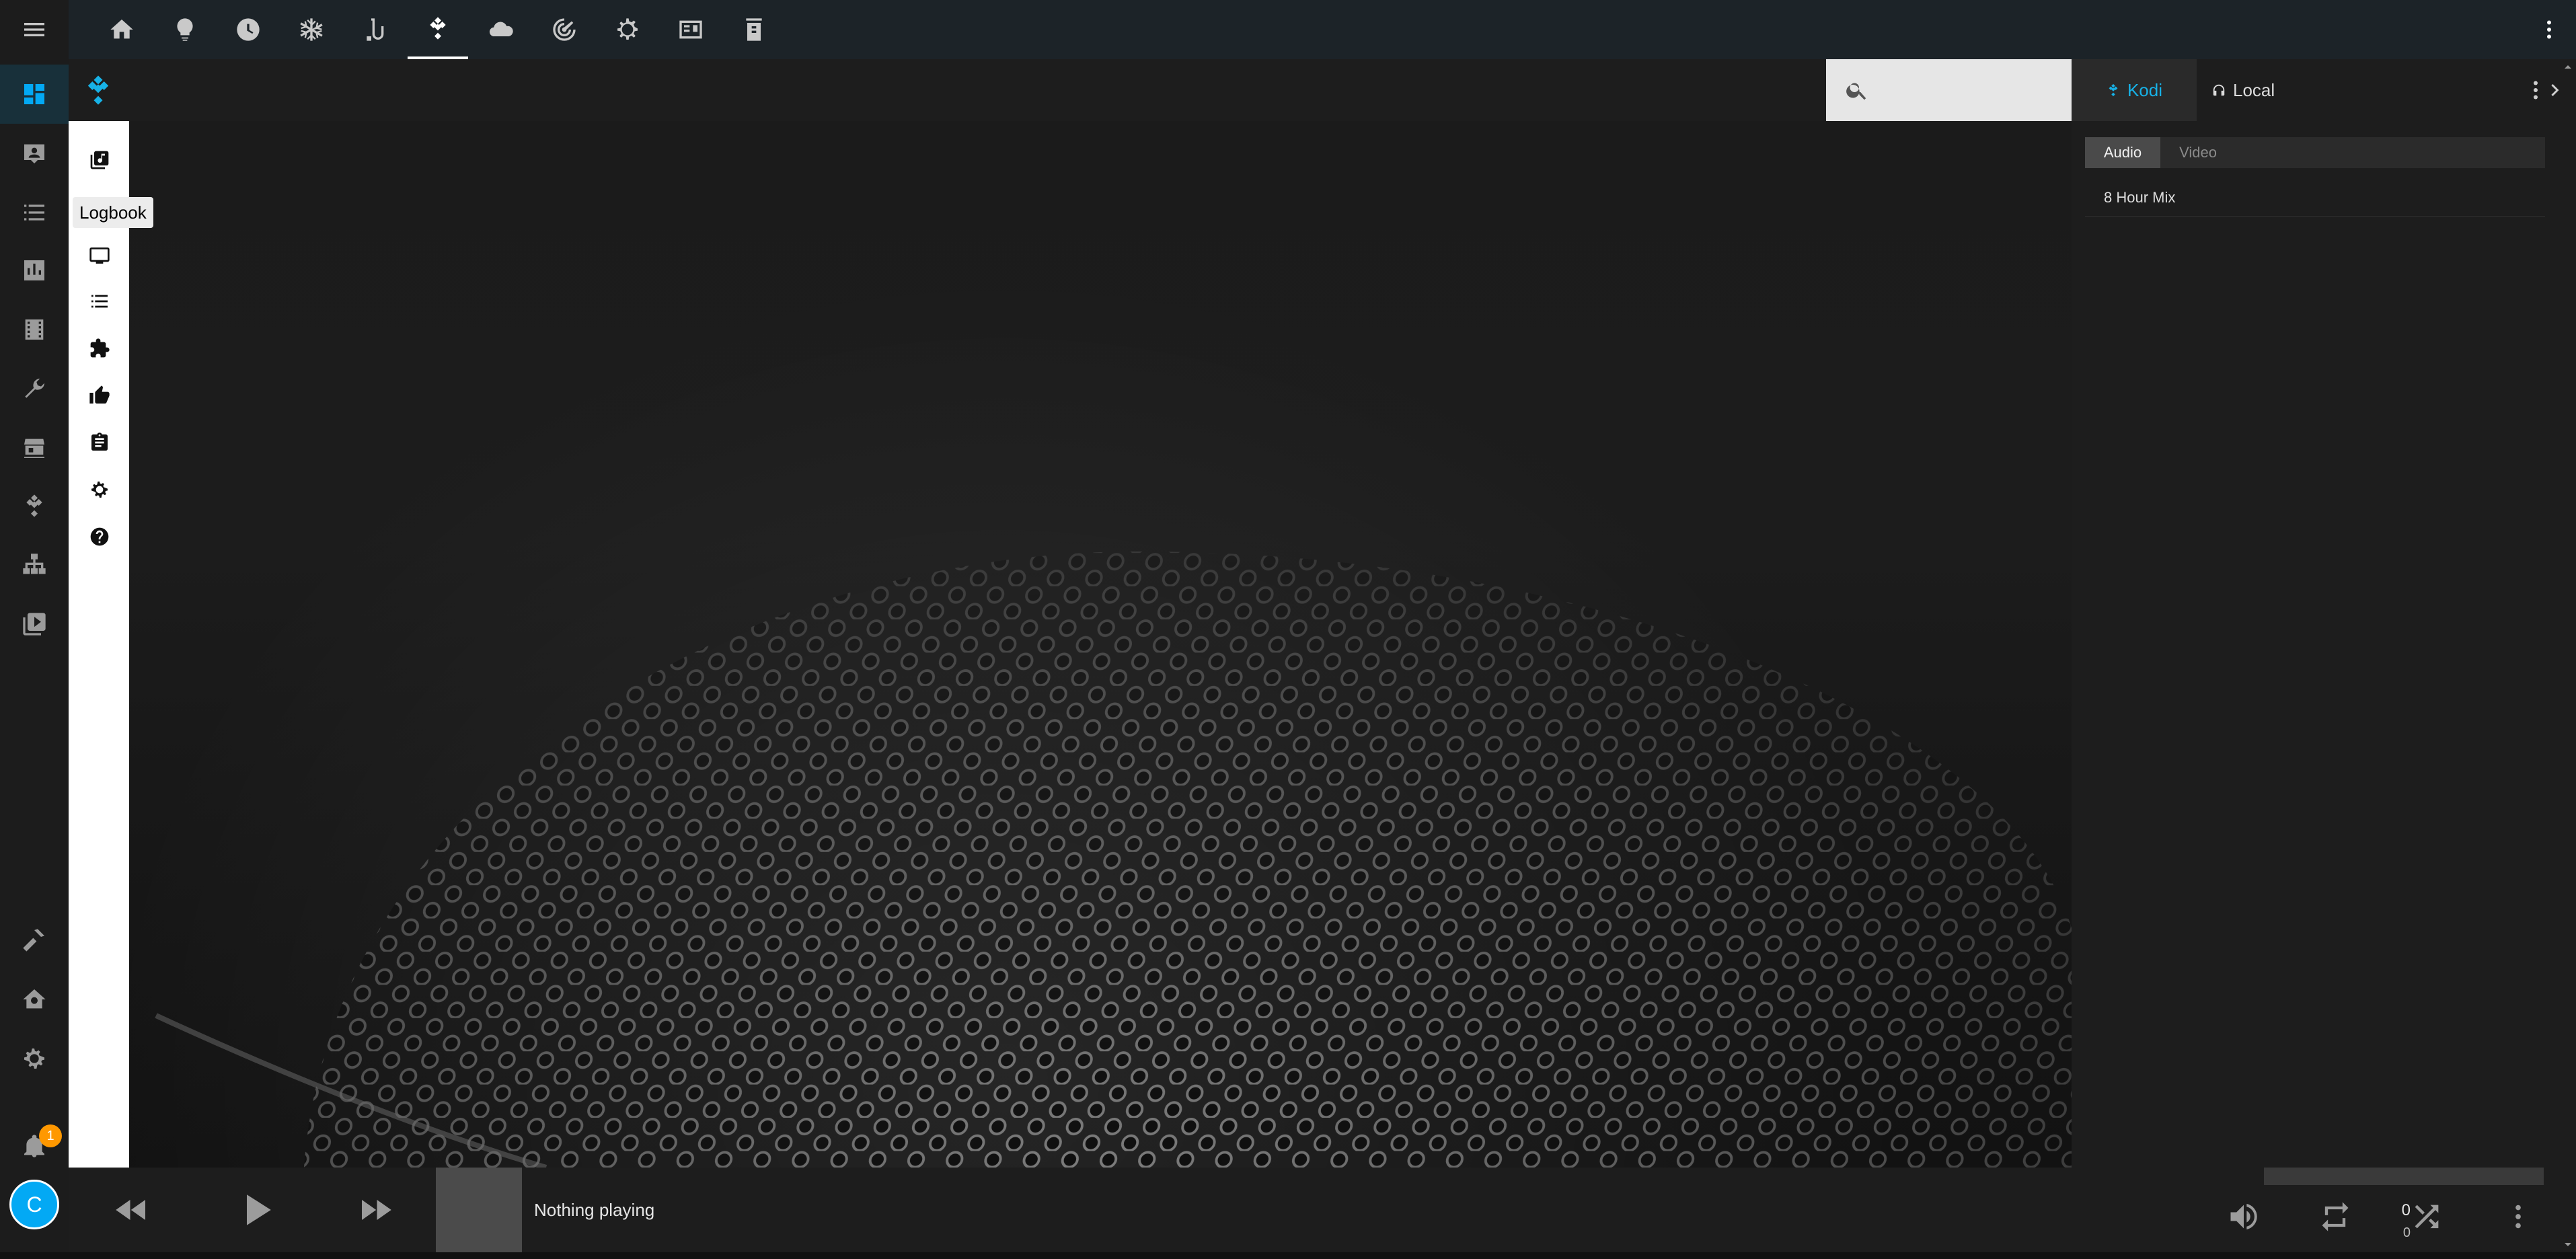 This screenshot has height=1259, width=2576. I want to click on id-card-icon, so click(690, 30).